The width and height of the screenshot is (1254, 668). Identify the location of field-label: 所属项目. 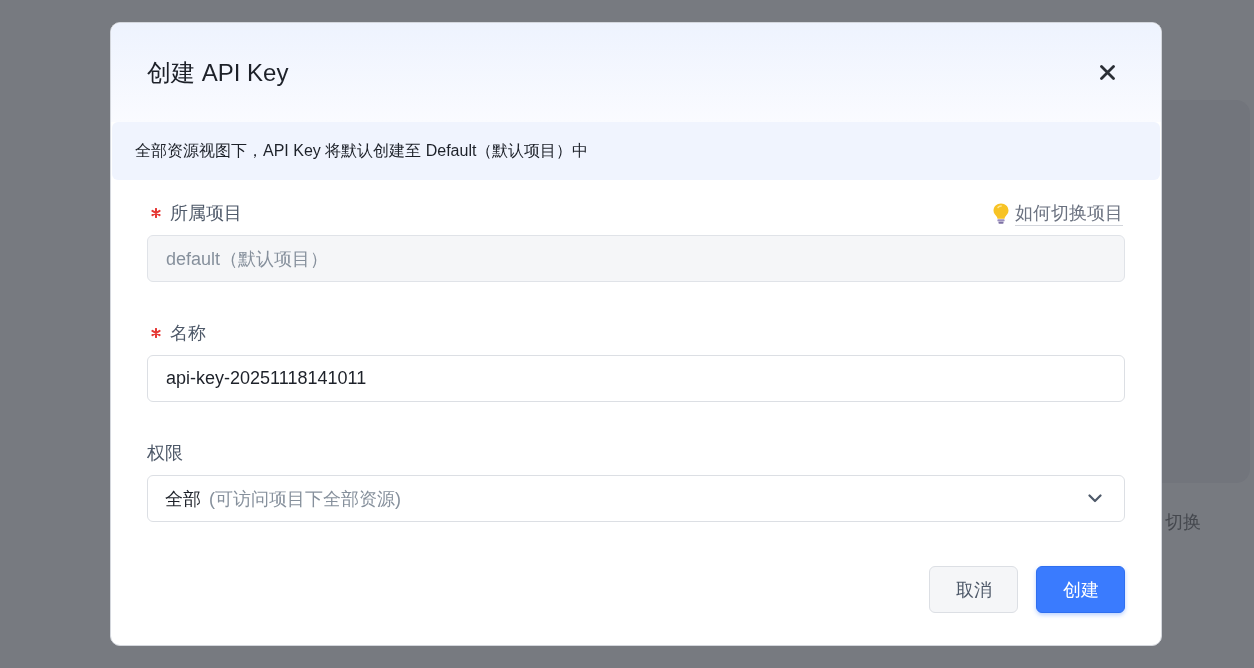
(206, 213).